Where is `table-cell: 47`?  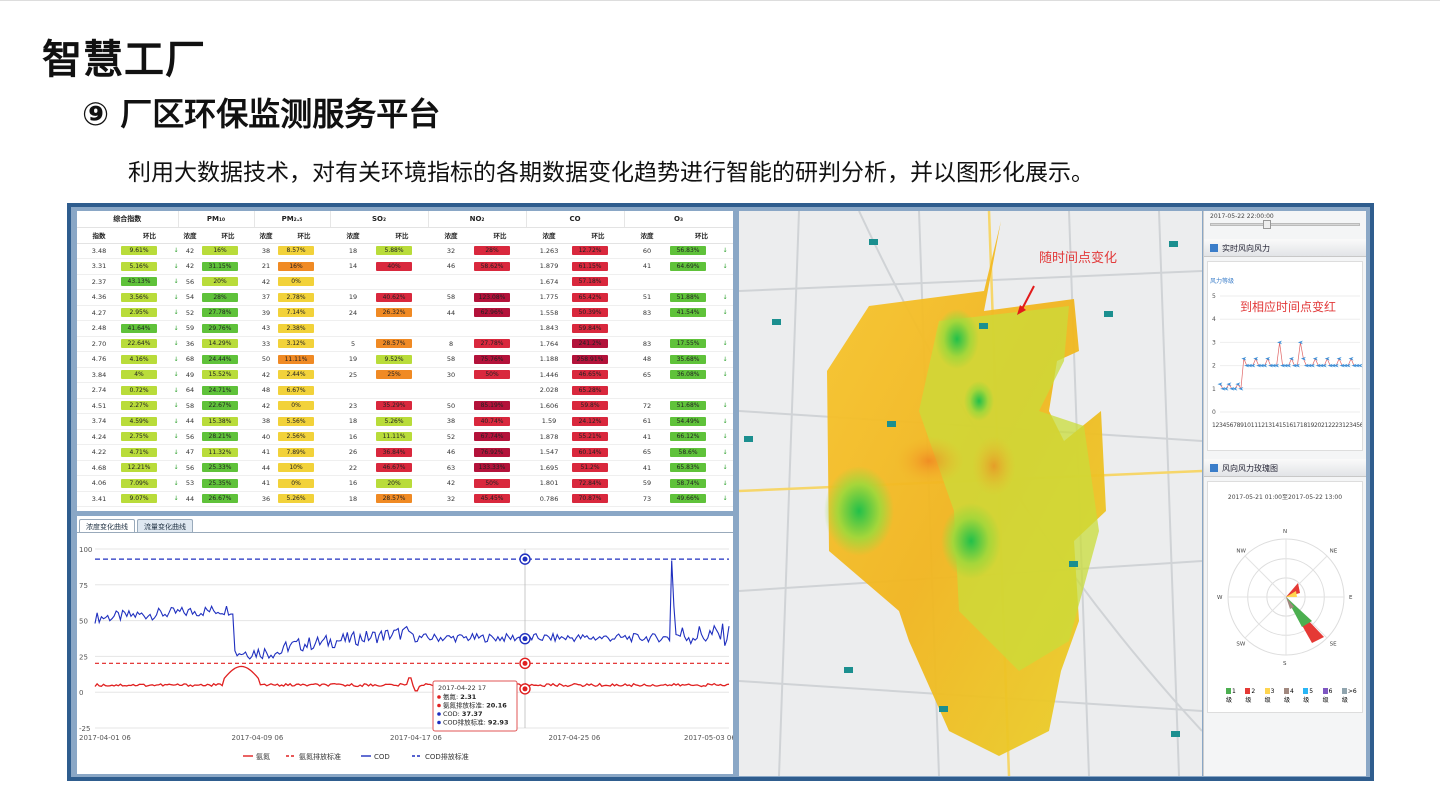 table-cell: 47 is located at coordinates (190, 452).